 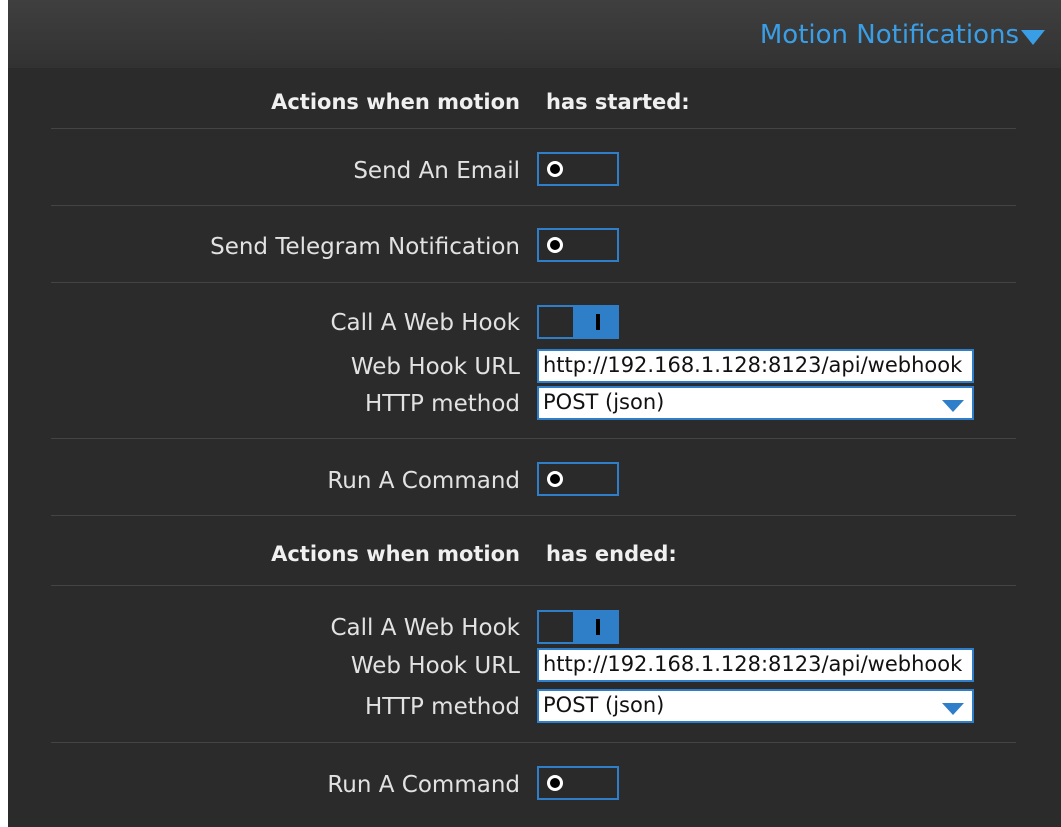 What do you see at coordinates (578, 245) in the screenshot?
I see `telegram-toggle` at bounding box center [578, 245].